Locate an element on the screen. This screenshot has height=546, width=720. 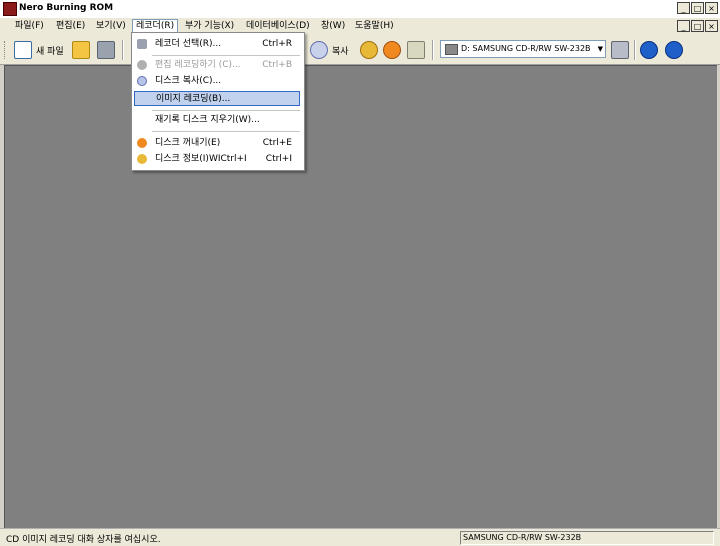
menu-item-burn-compilation: 편집 레코딩하기 (C)... Ctrl+B is located at coordinates (217, 65).